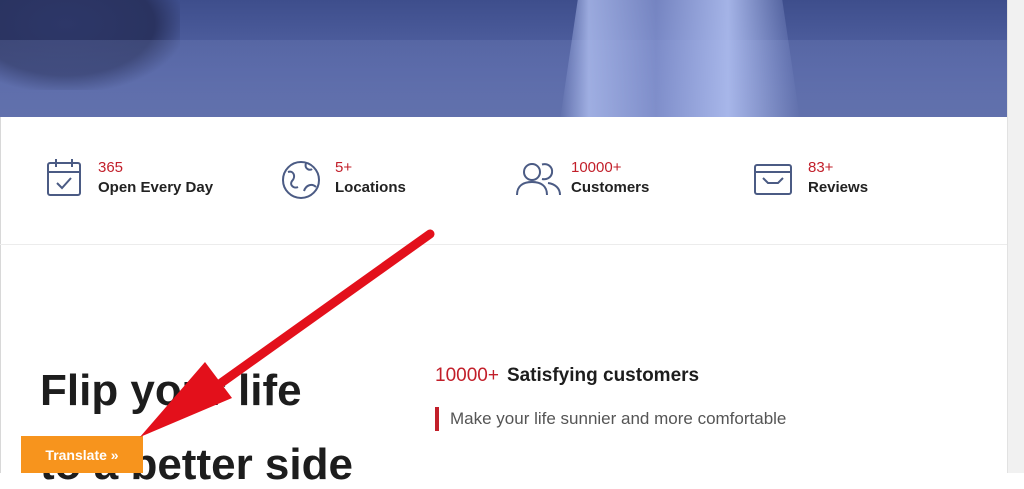 Image resolution: width=1024 pixels, height=489 pixels. I want to click on headline-line-1: Flip your life, so click(171, 390).